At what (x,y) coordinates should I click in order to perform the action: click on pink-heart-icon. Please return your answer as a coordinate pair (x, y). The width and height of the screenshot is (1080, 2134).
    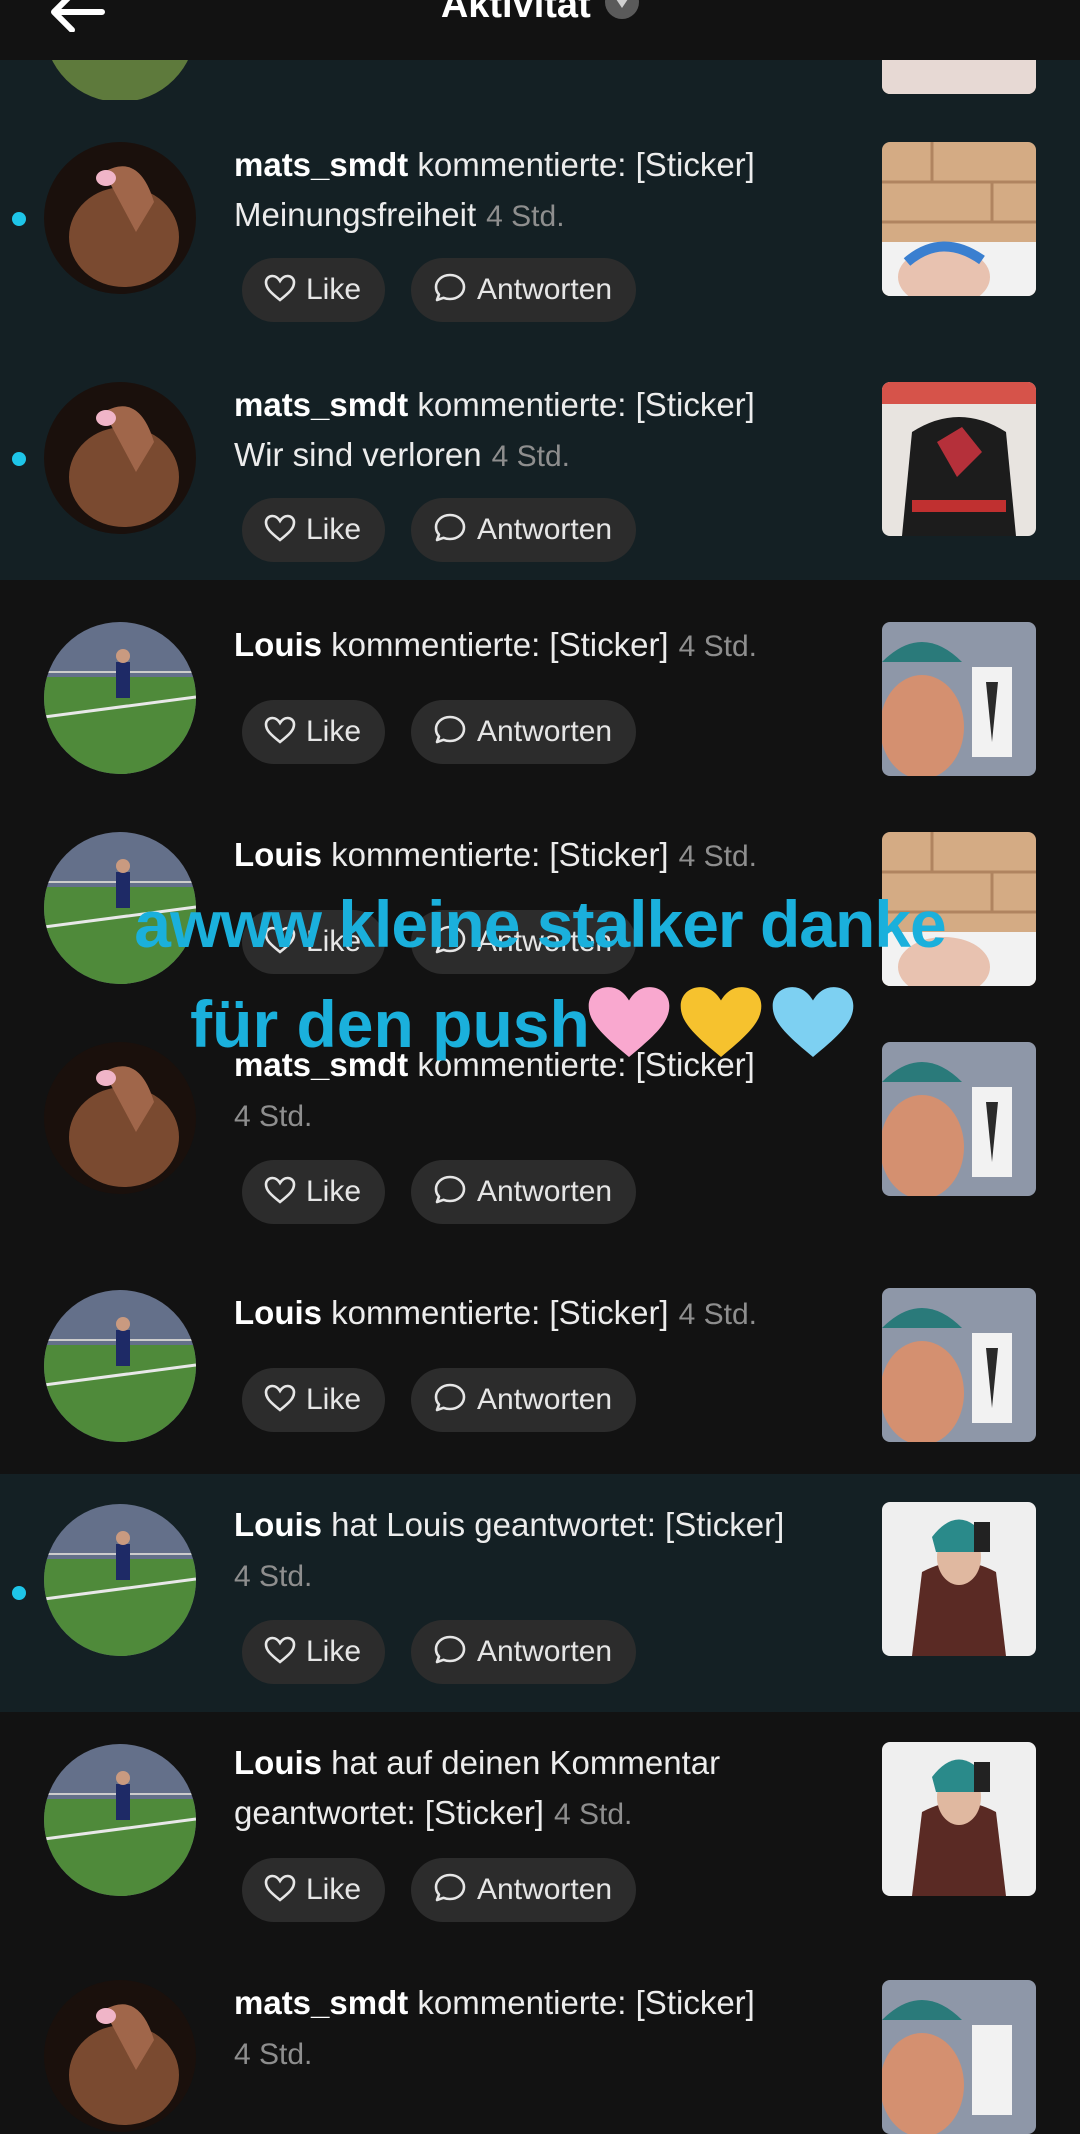
    Looking at the image, I should click on (629, 1022).